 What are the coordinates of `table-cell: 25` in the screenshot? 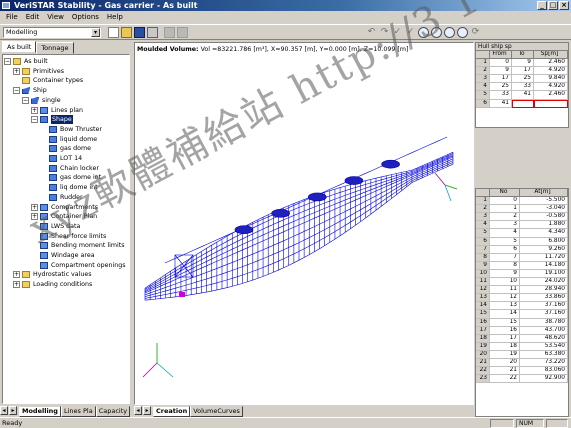 It's located at (501, 87).